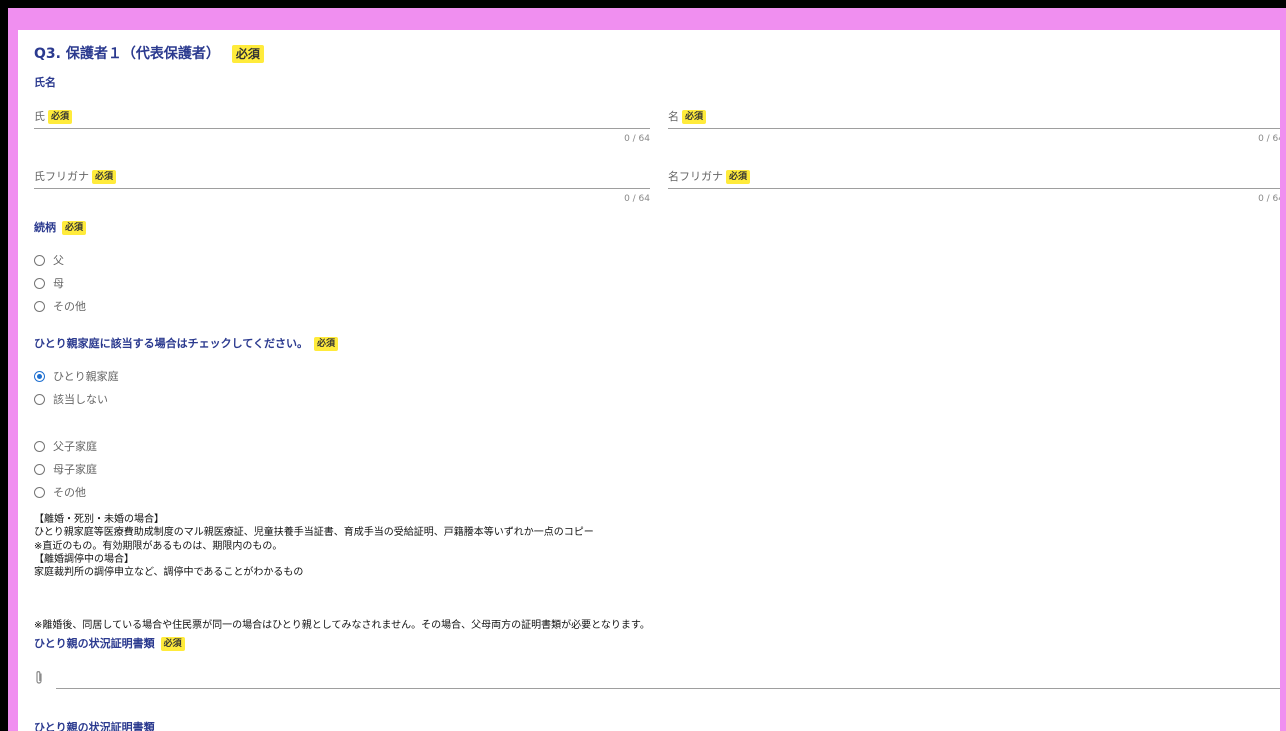  I want to click on relationship-label-text: 続柄, so click(45, 227).